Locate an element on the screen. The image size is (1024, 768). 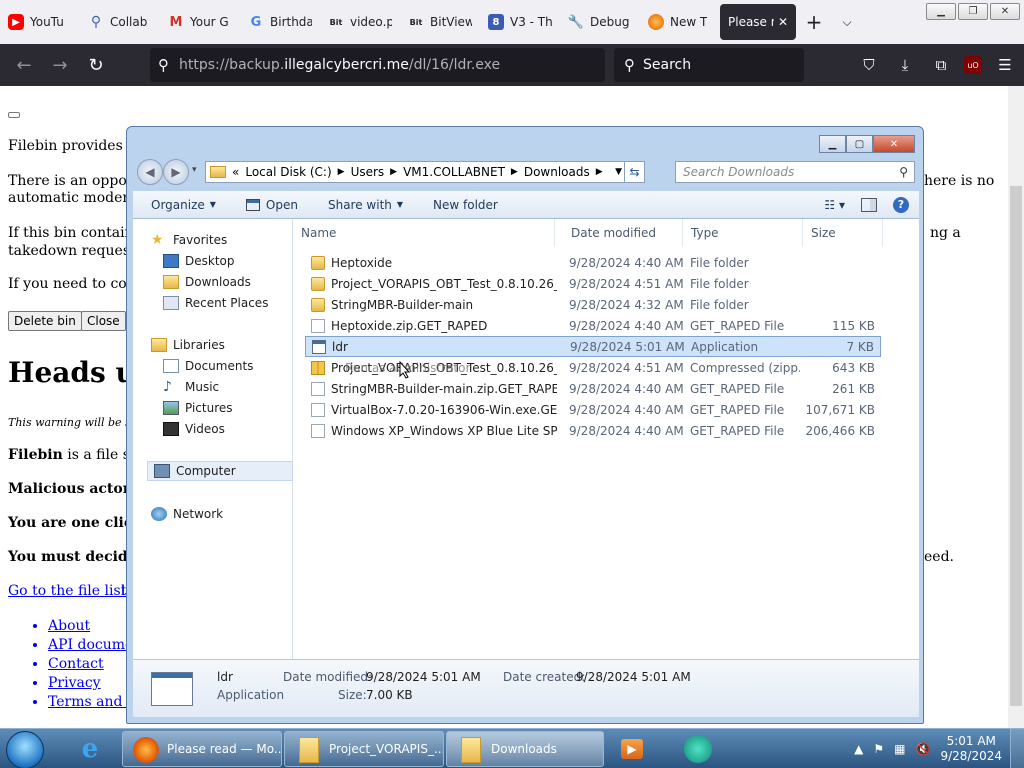
open-button: Open is located at coordinates (271, 205).